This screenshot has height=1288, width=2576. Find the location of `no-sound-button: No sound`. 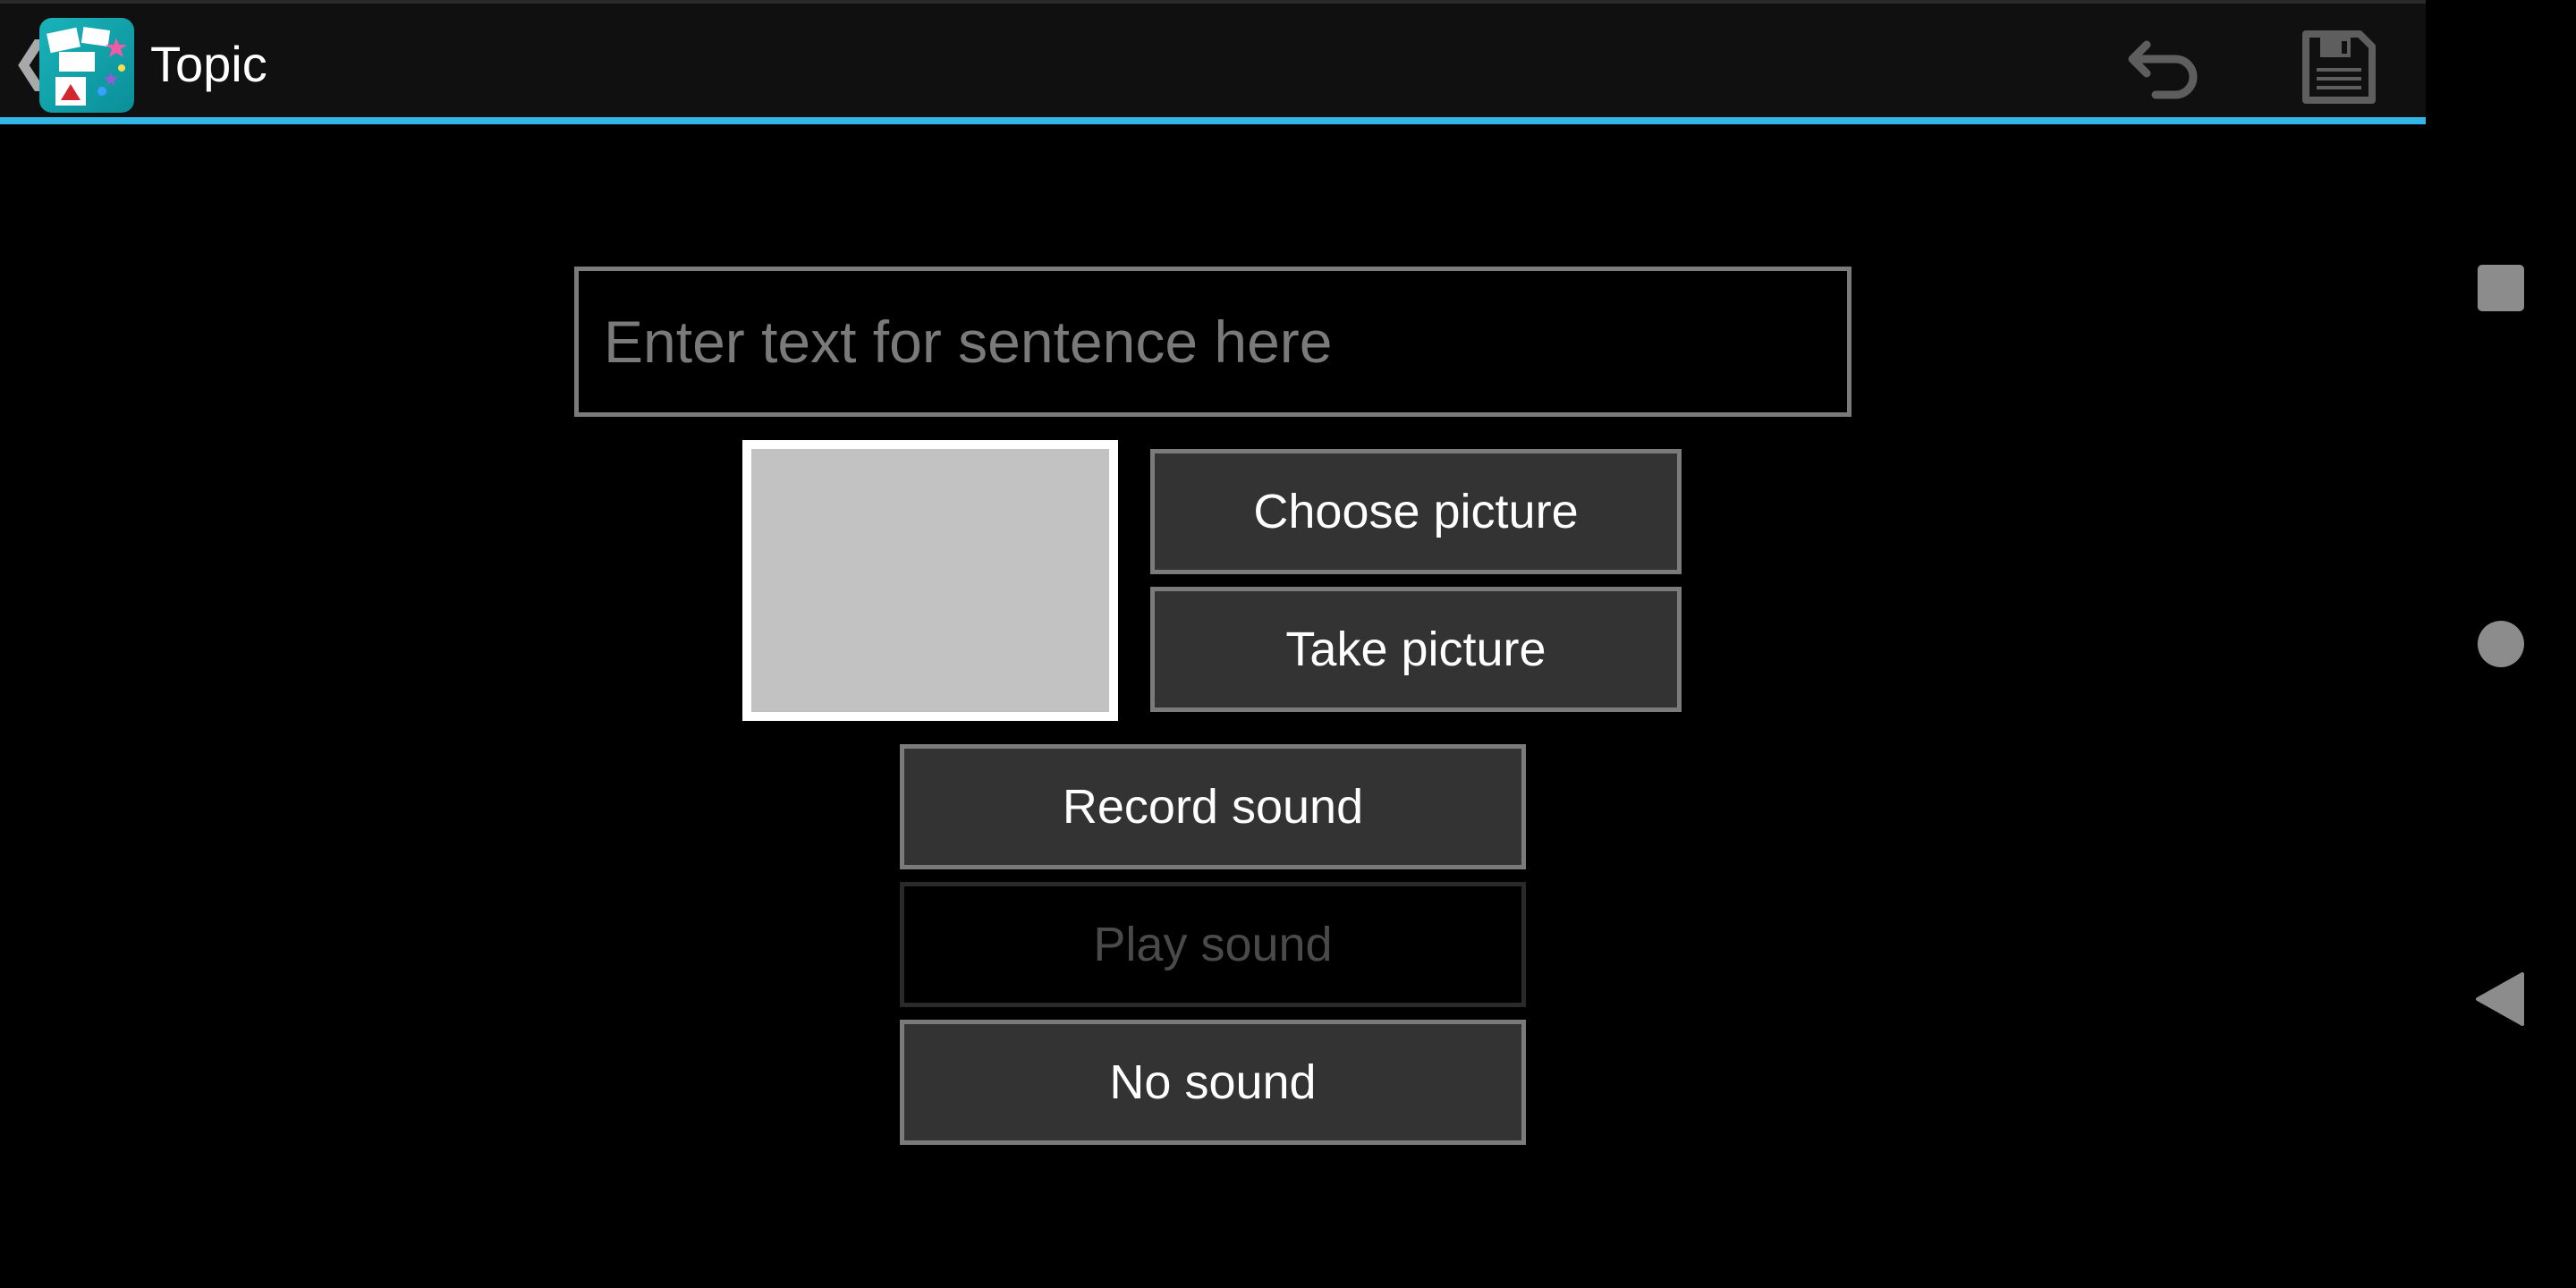

no-sound-button: No sound is located at coordinates (1213, 1082).